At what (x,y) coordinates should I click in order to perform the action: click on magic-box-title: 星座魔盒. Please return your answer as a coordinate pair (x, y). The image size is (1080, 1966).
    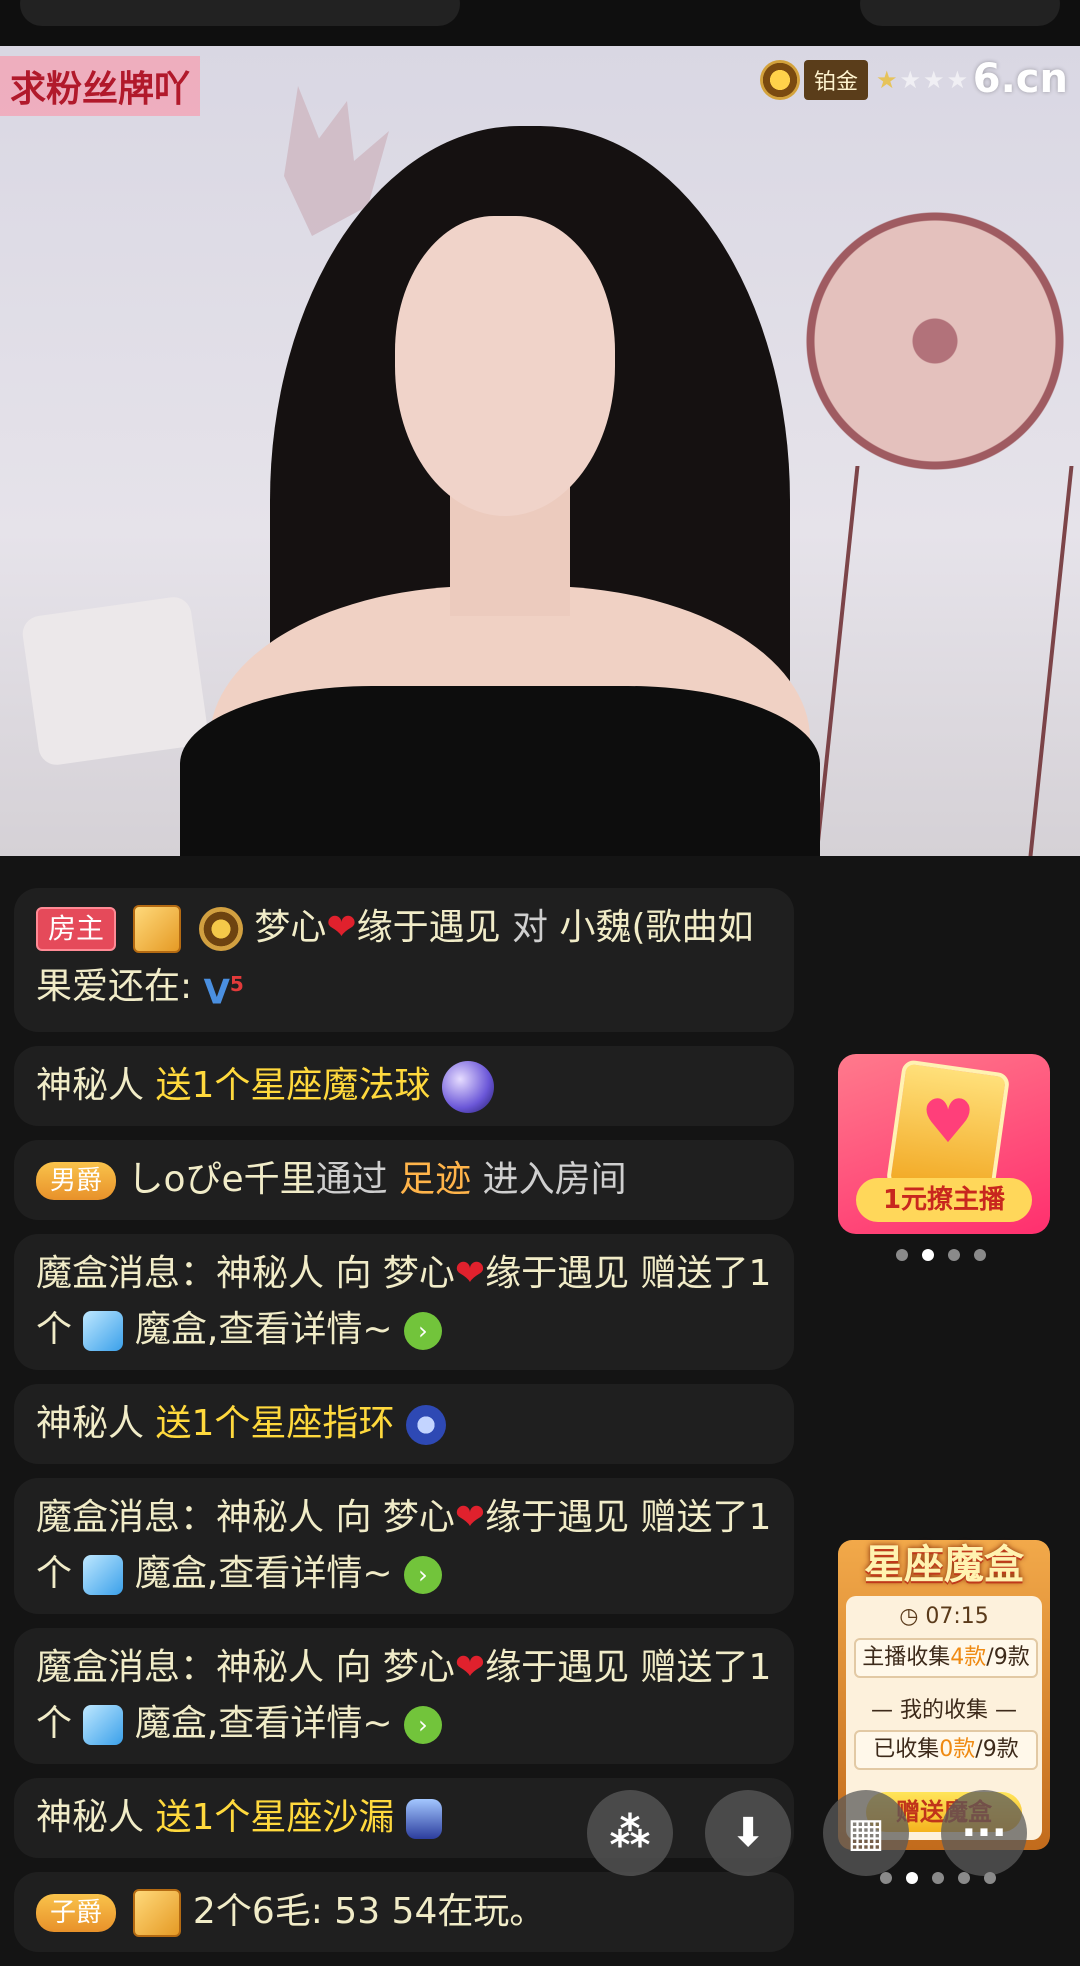
    Looking at the image, I should click on (944, 1565).